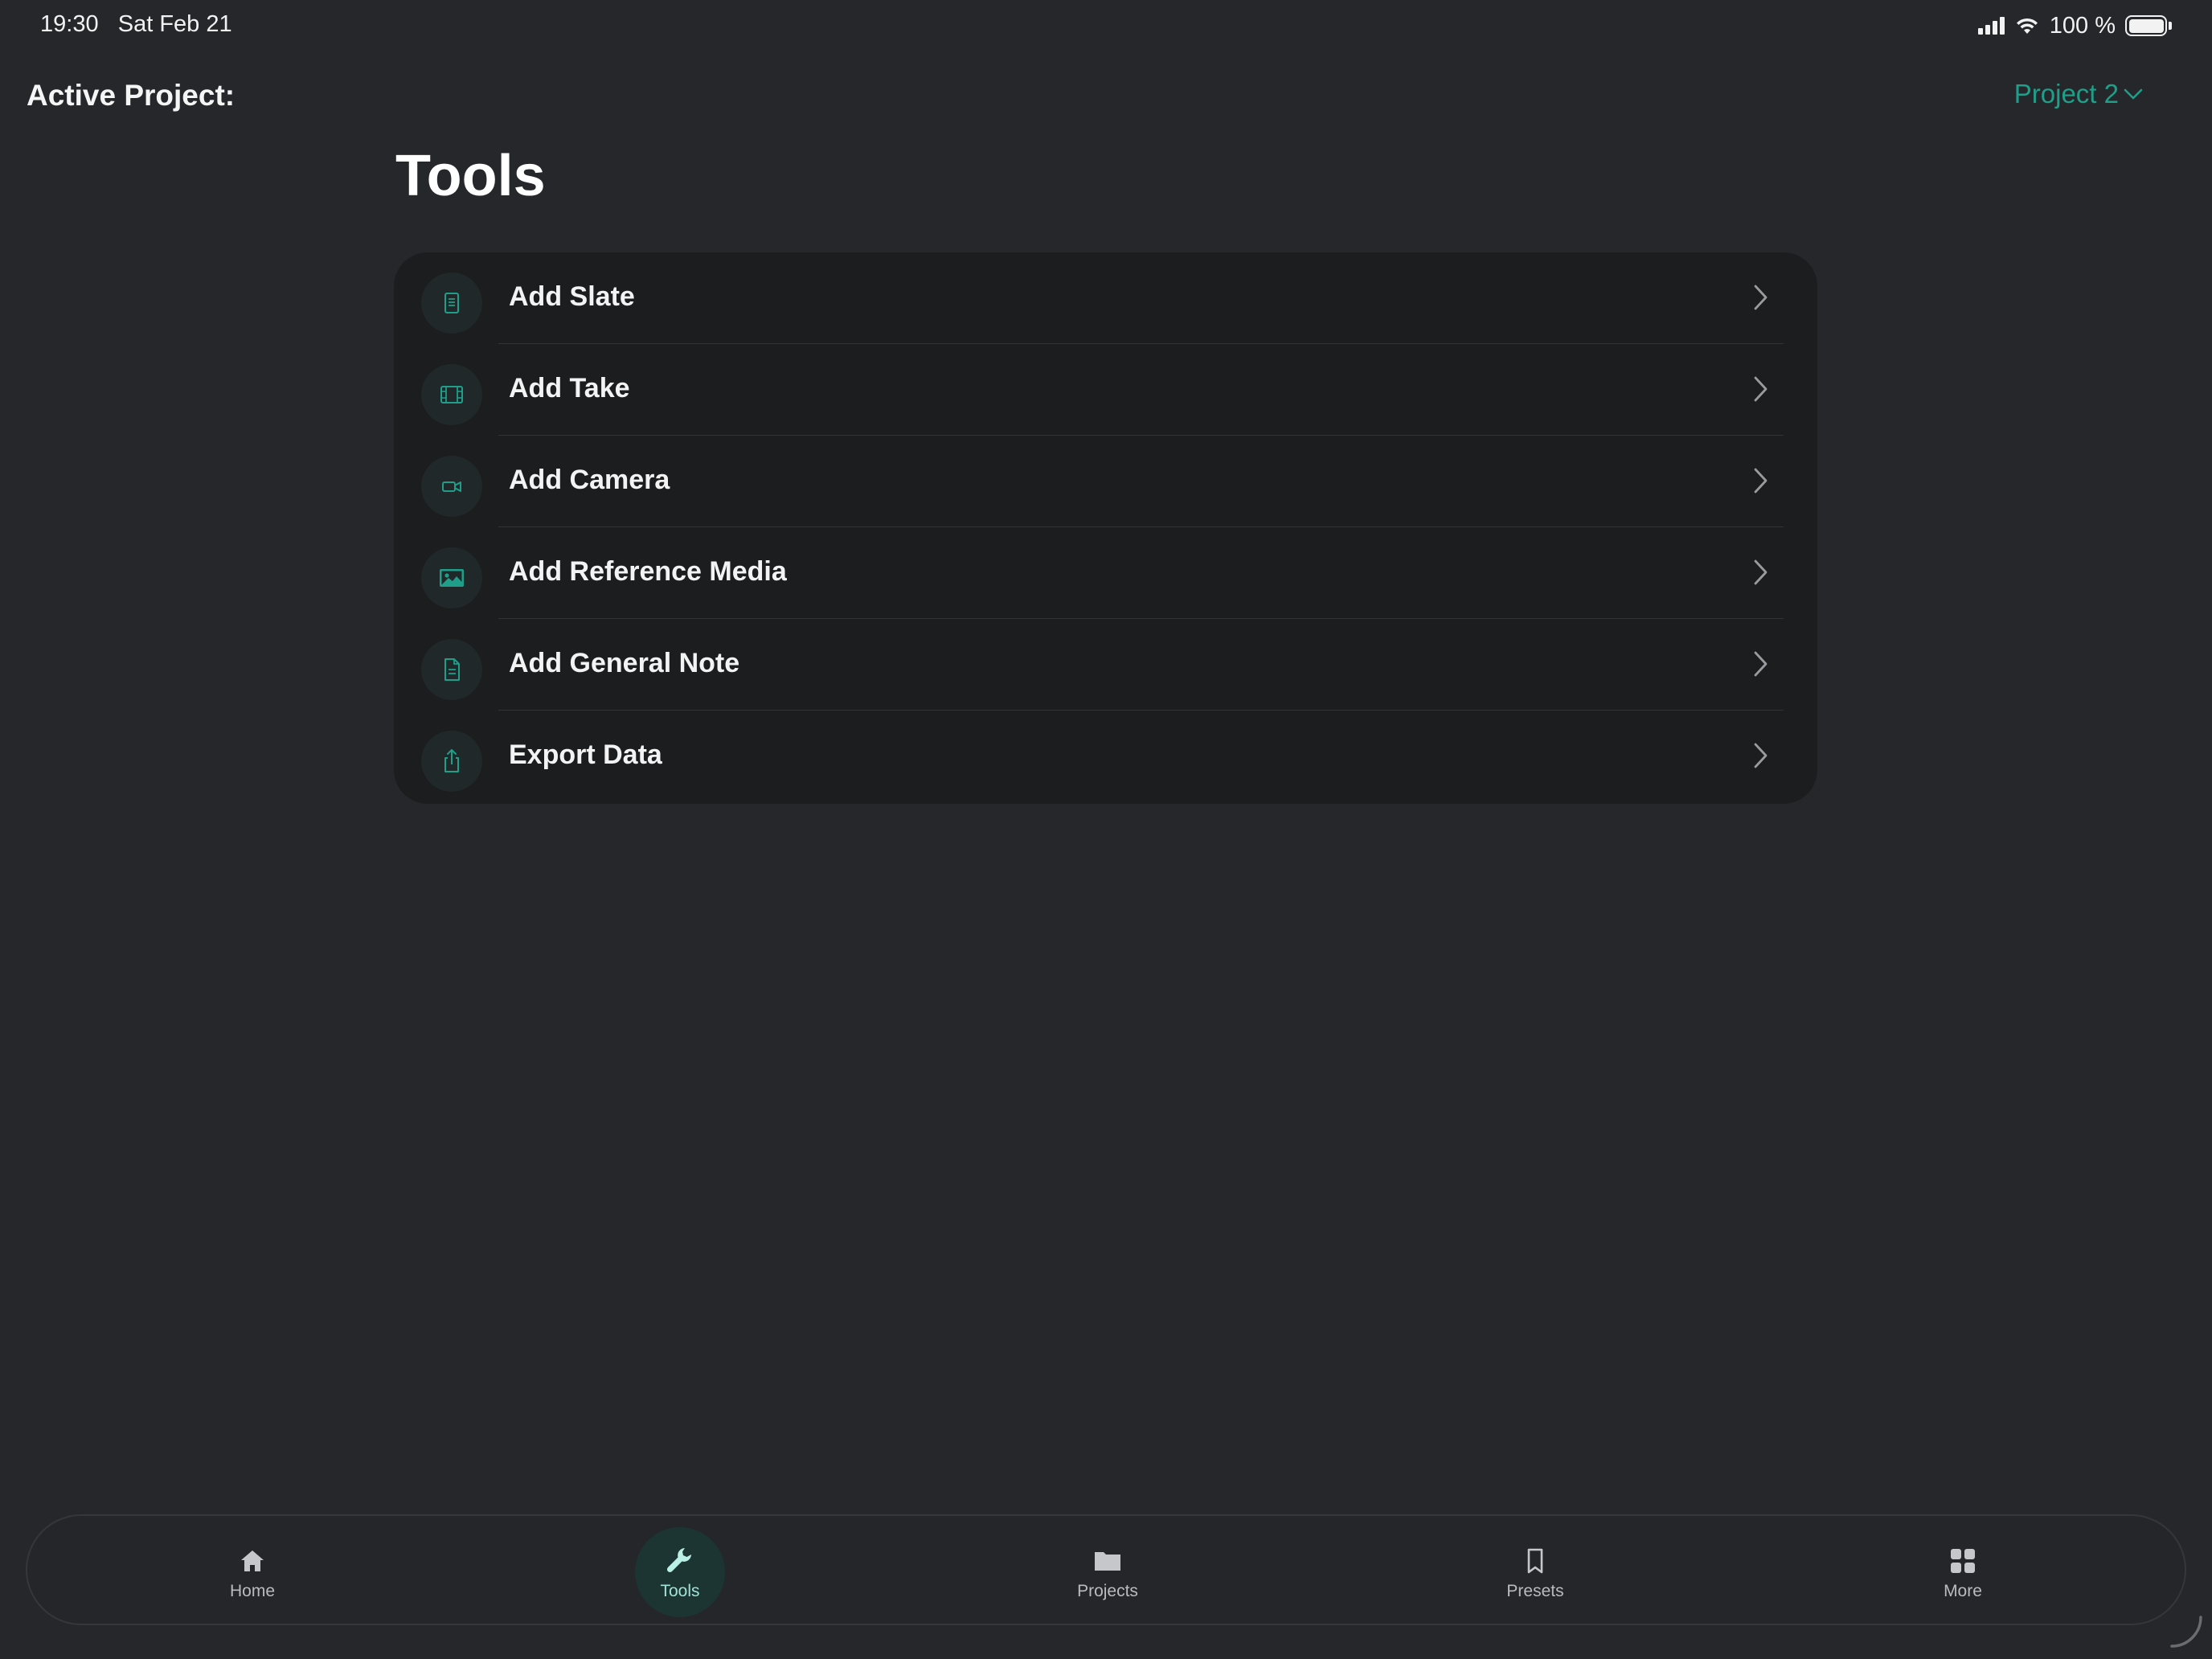 This screenshot has height=1659, width=2212. I want to click on tool-label: Add Take, so click(569, 388).